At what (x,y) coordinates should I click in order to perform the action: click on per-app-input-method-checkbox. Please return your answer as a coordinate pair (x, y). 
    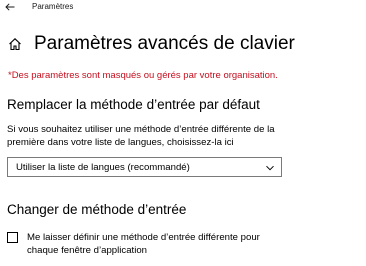
    Looking at the image, I should click on (12, 237).